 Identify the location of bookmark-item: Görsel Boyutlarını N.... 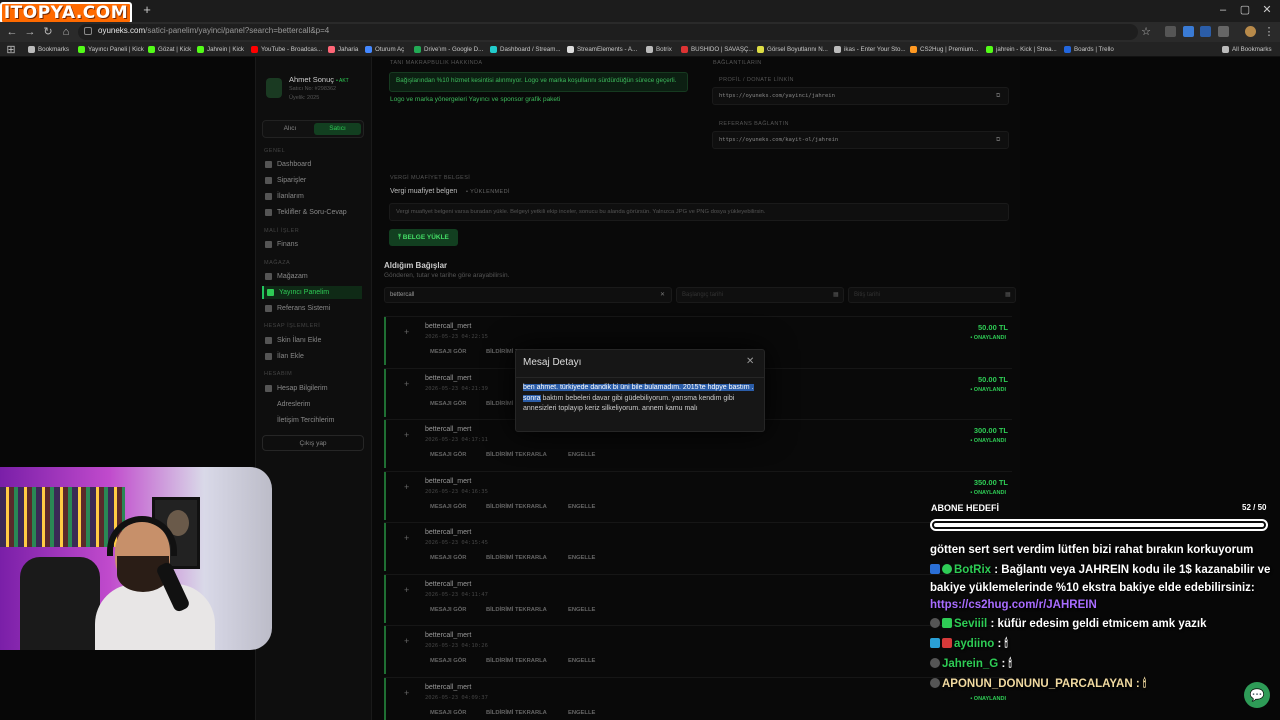
(792, 49).